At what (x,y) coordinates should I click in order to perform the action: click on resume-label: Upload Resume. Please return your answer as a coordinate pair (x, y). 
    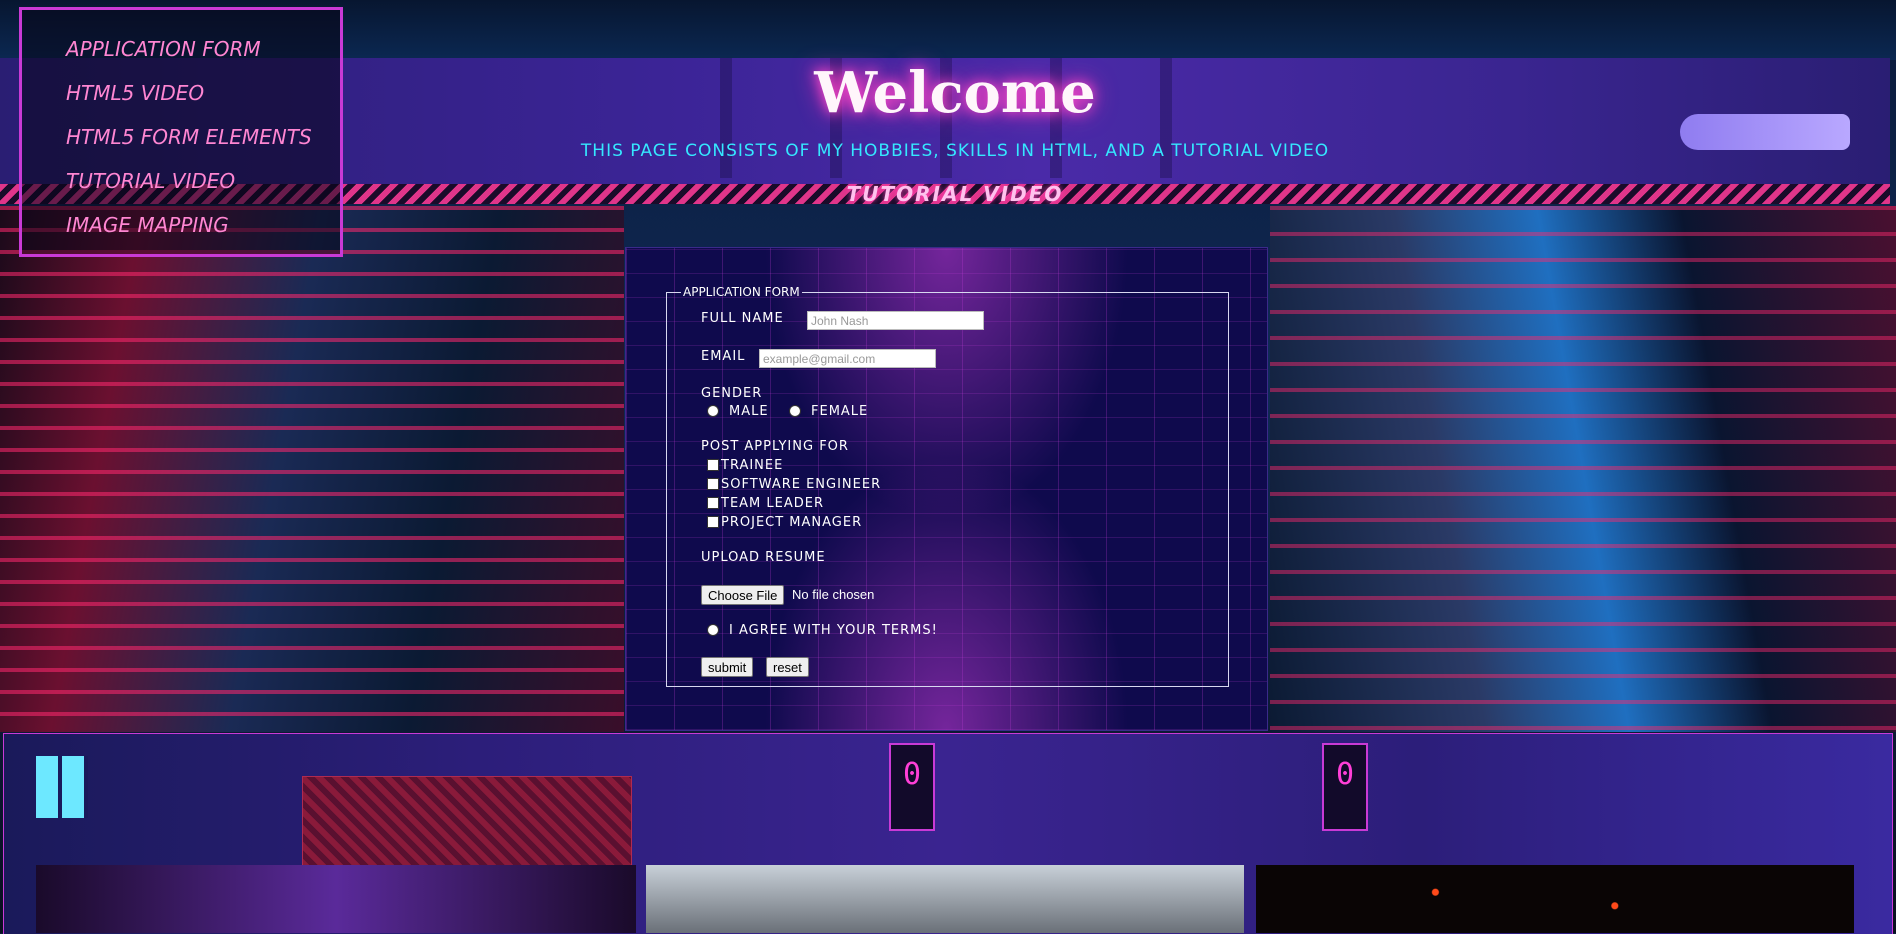
    Looking at the image, I should click on (763, 557).